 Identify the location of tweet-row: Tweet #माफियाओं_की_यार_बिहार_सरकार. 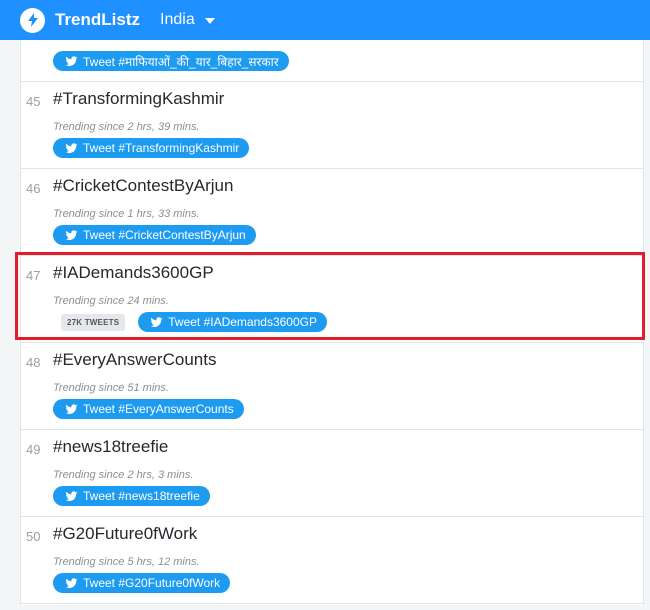
(171, 61).